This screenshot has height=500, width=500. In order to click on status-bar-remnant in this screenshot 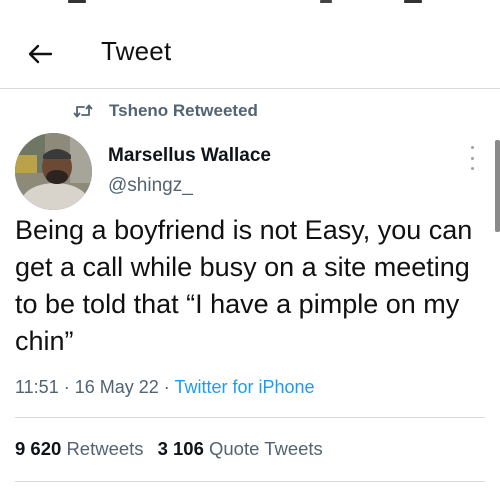, I will do `click(250, 5)`.